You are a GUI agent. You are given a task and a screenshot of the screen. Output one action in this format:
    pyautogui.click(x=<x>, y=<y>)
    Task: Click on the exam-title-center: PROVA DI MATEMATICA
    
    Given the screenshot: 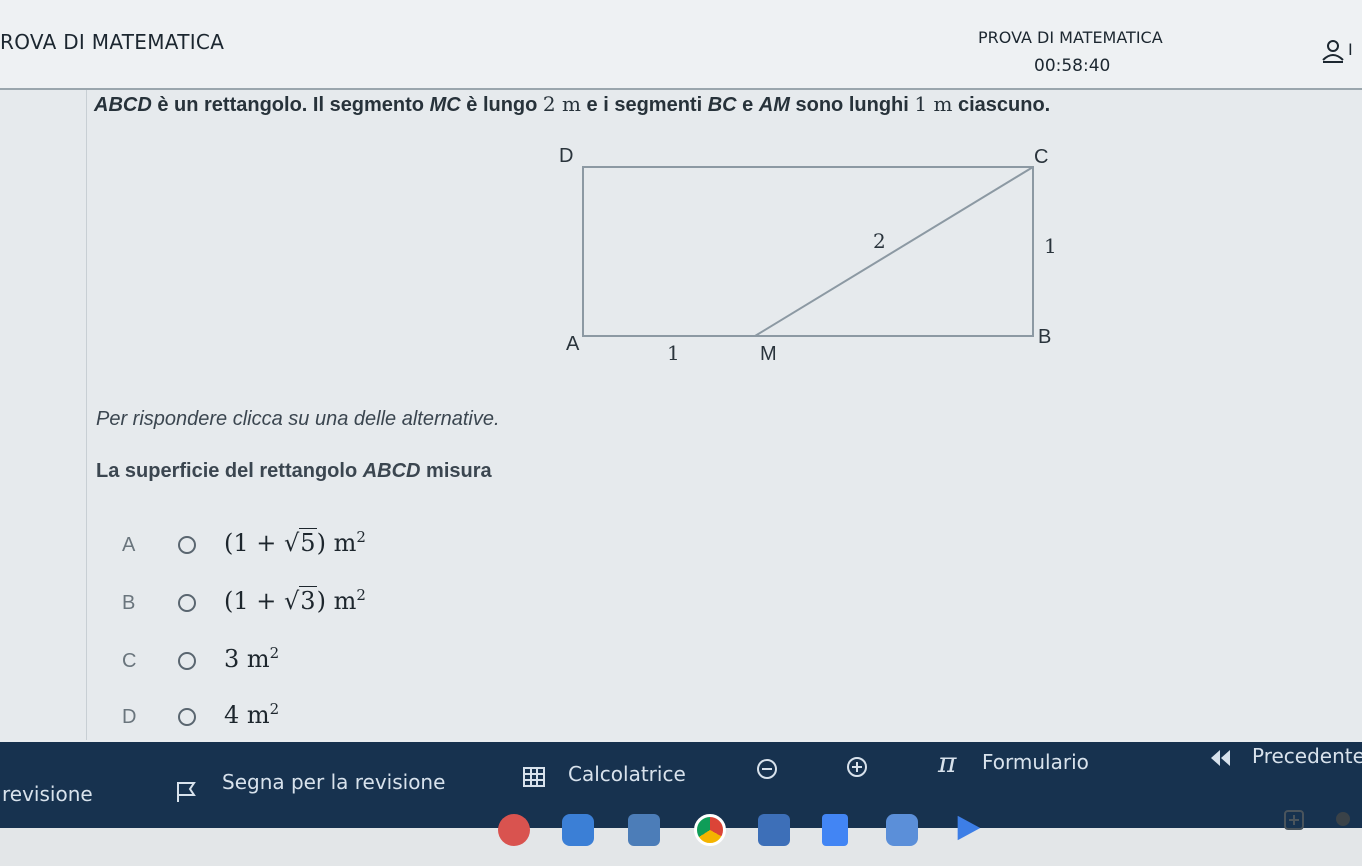 What is the action you would take?
    pyautogui.click(x=1070, y=37)
    